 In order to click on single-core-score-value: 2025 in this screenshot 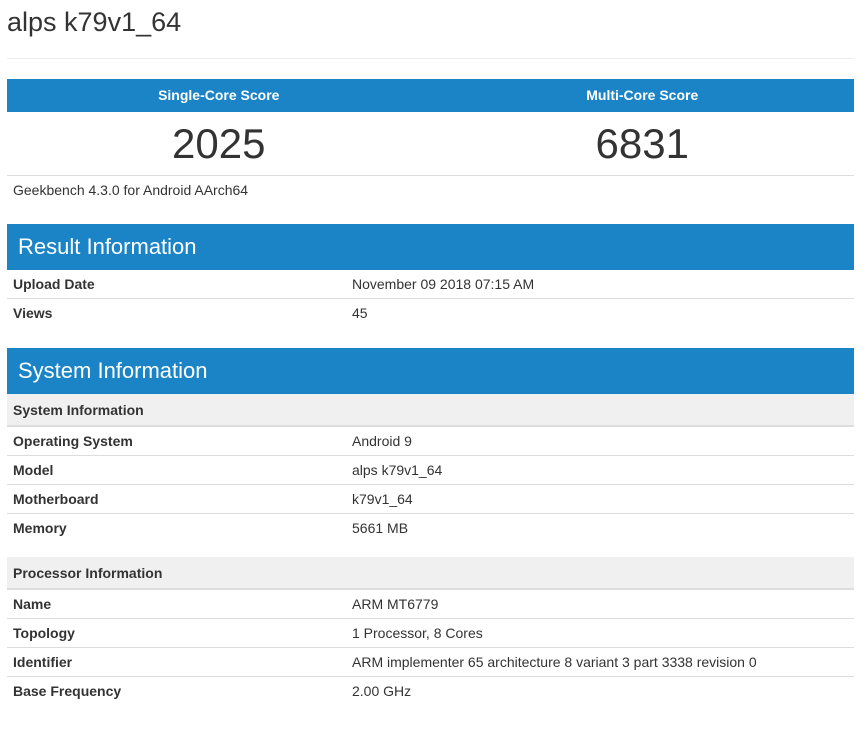, I will do `click(219, 143)`.